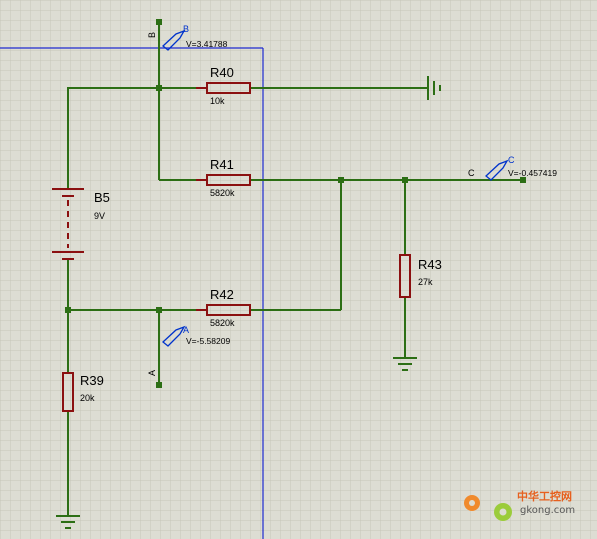 The image size is (597, 539). What do you see at coordinates (186, 29) in the screenshot?
I see `probe-b-label: B` at bounding box center [186, 29].